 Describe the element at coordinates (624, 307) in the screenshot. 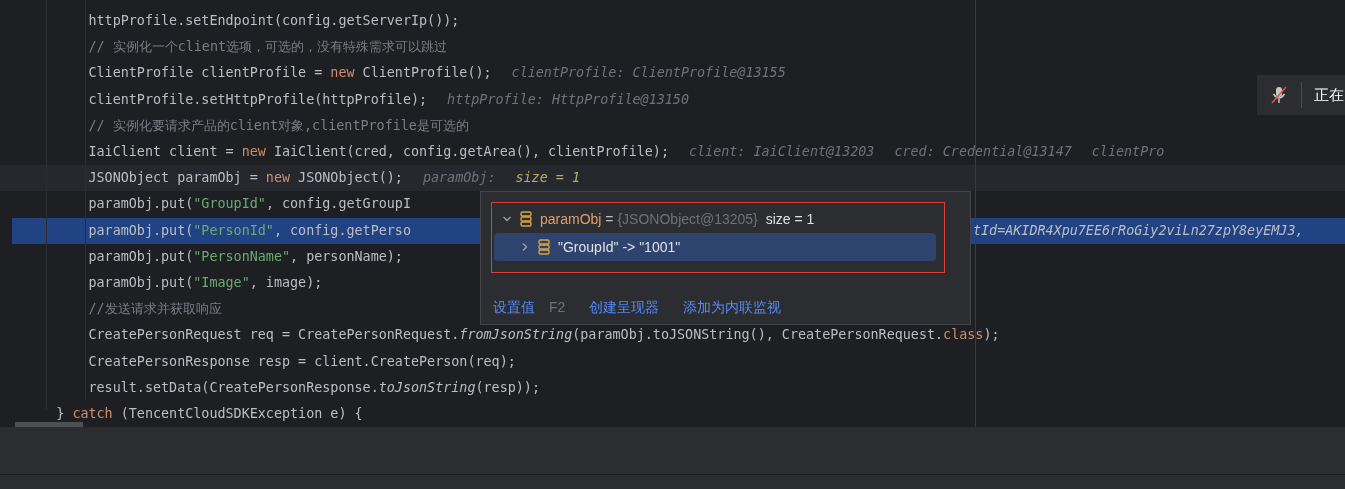

I see `popup-action-link: 创建呈现器` at that location.